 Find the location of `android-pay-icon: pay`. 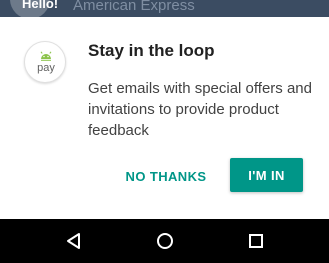

android-pay-icon: pay is located at coordinates (45, 62).